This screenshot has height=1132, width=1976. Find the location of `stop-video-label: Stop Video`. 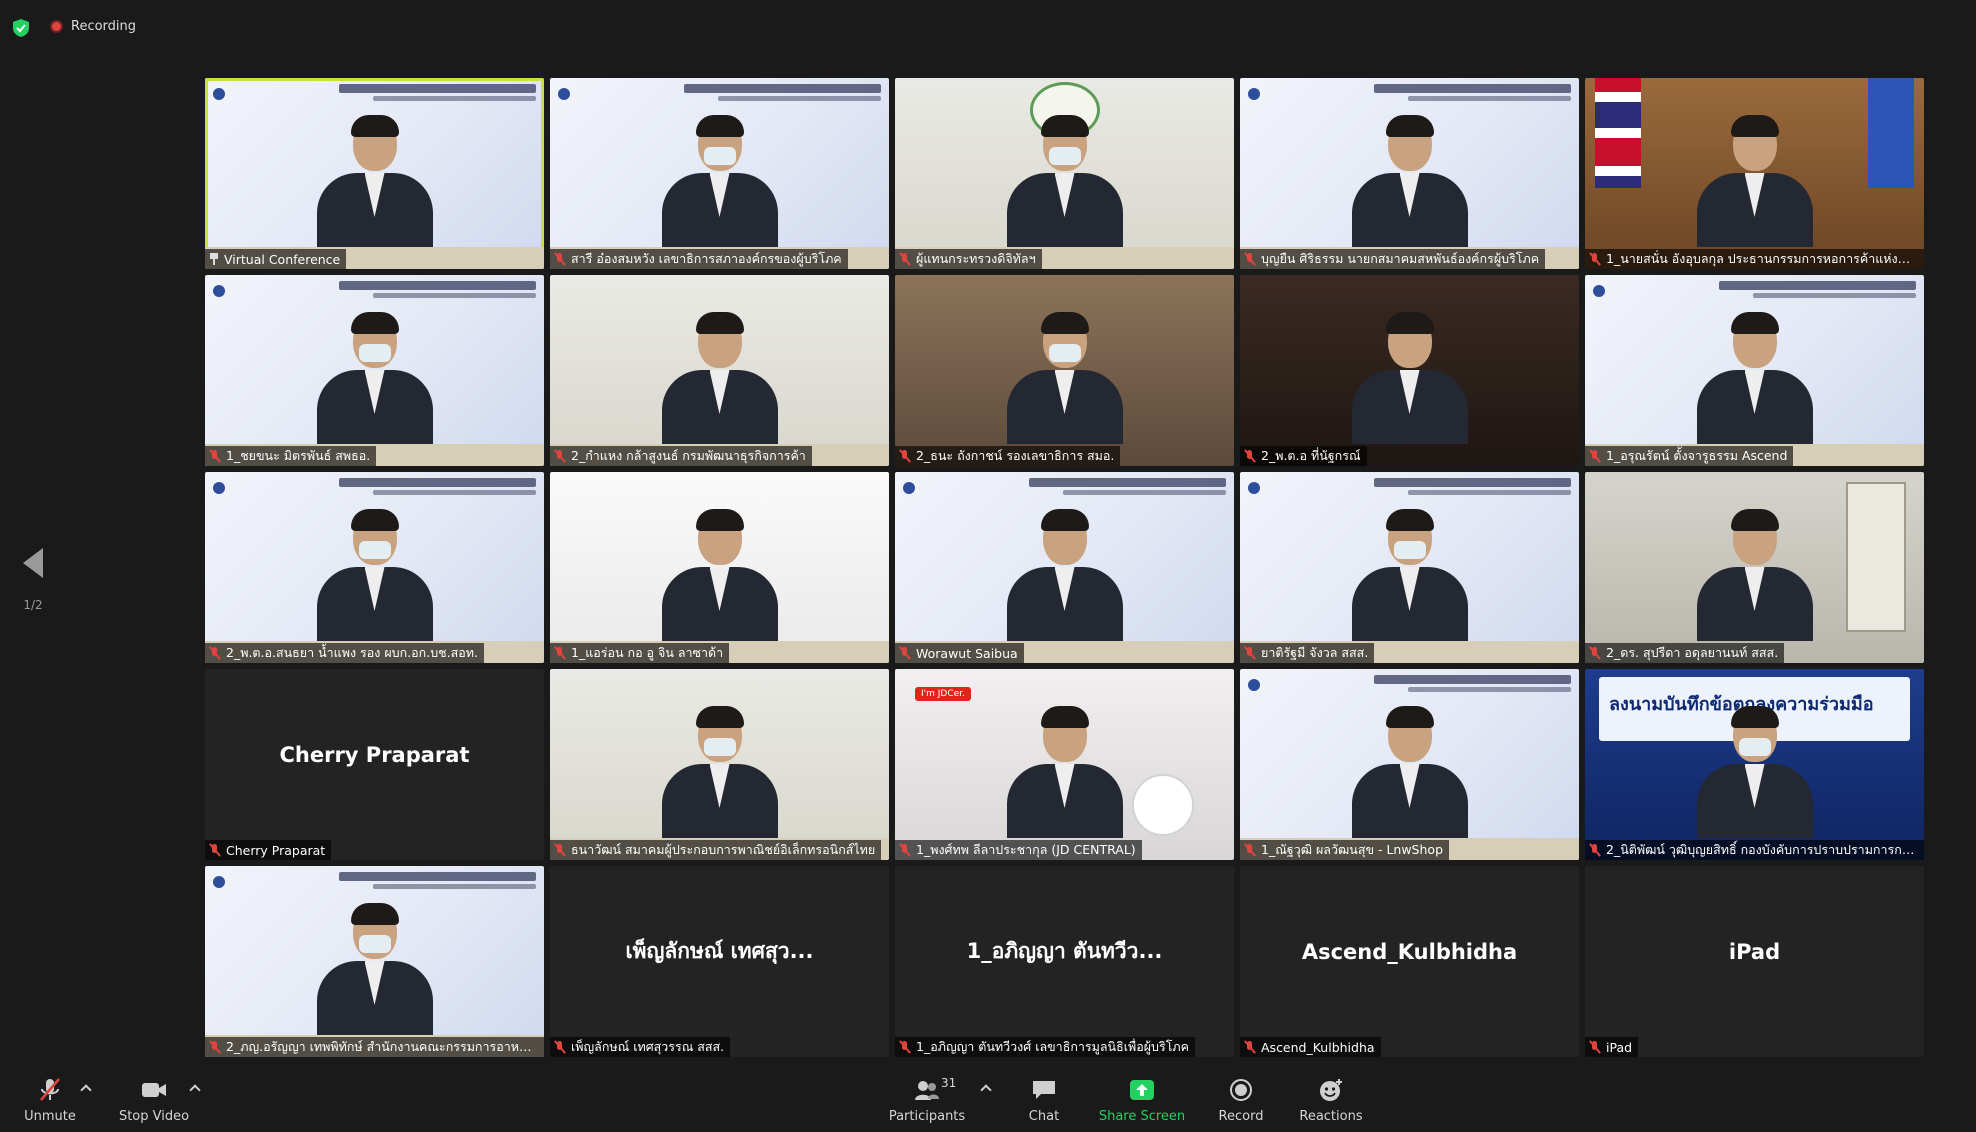

stop-video-label: Stop Video is located at coordinates (154, 1116).